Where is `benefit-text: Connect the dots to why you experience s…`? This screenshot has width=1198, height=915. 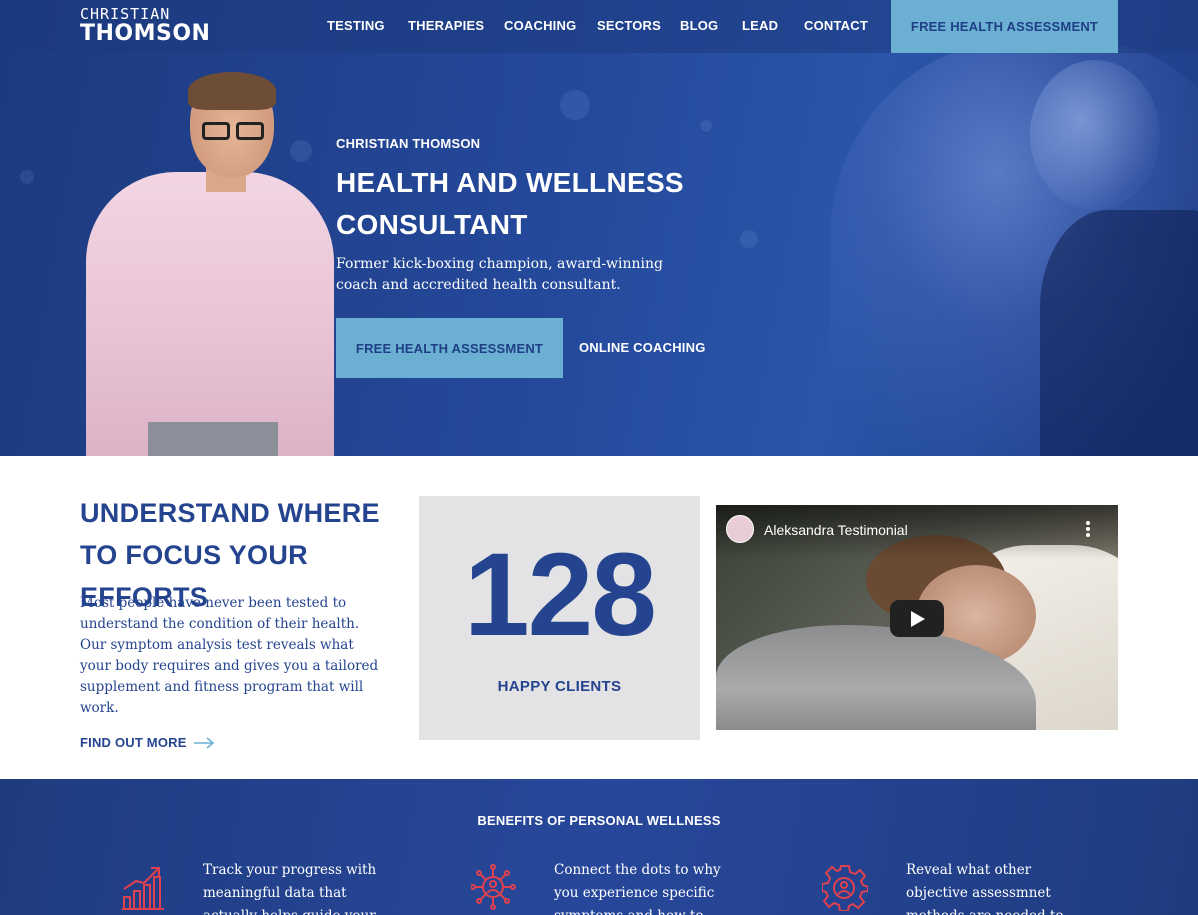
benefit-text: Connect the dots to why you experience s… is located at coordinates (637, 888).